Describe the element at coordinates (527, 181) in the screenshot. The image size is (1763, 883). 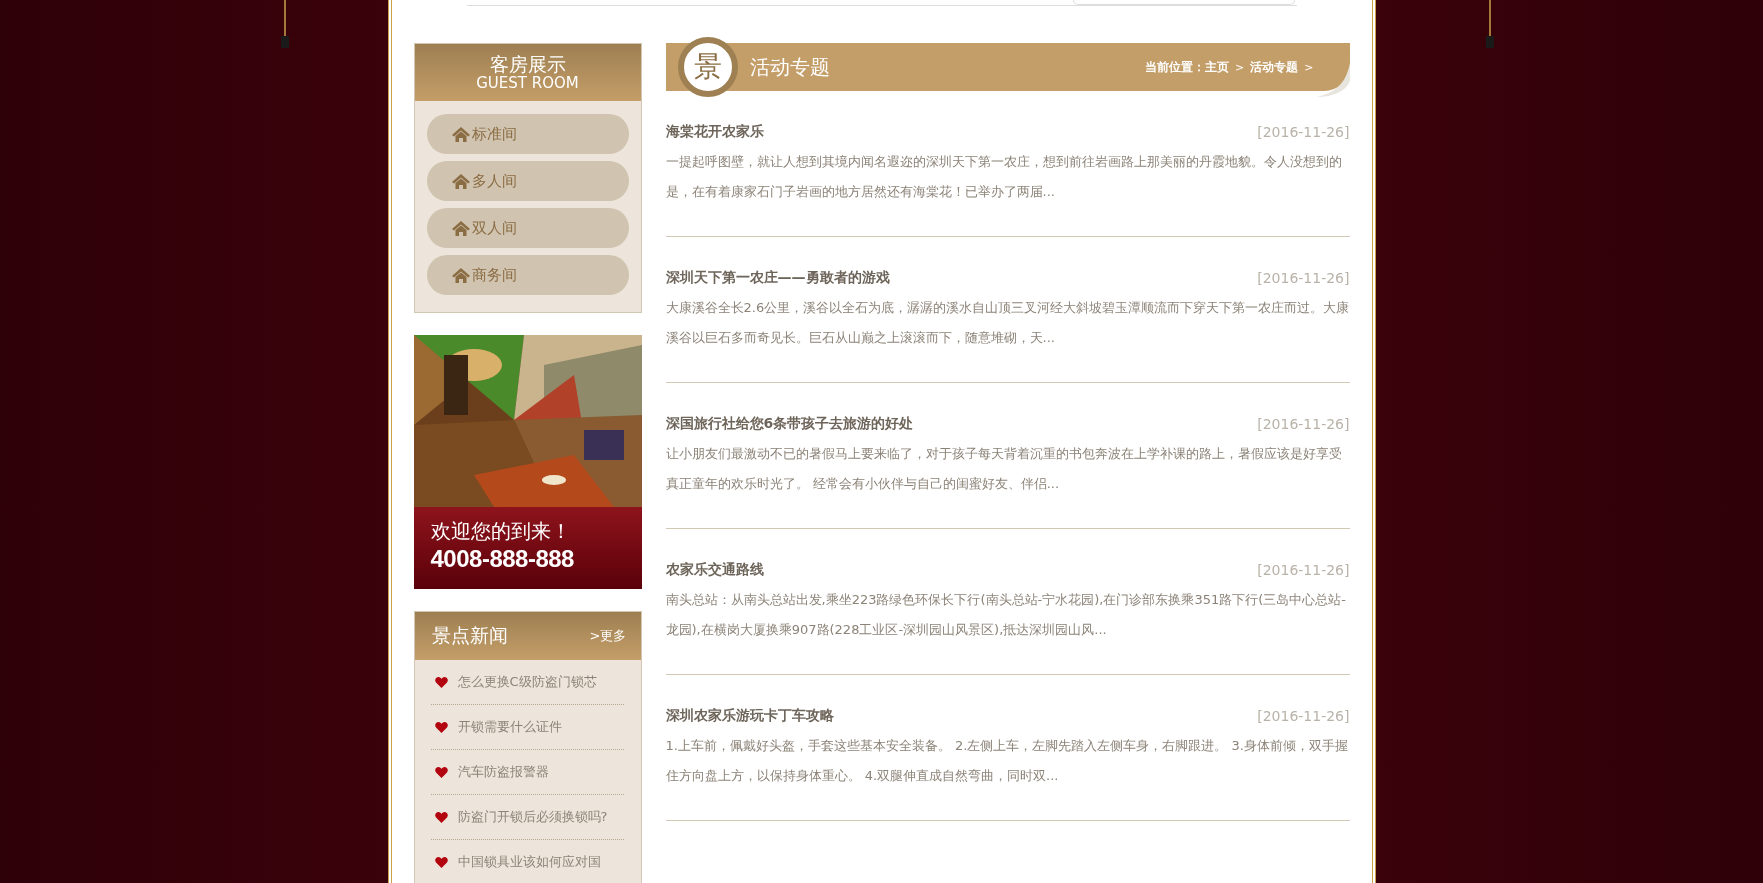
I see `room-type-link: 多人间` at that location.